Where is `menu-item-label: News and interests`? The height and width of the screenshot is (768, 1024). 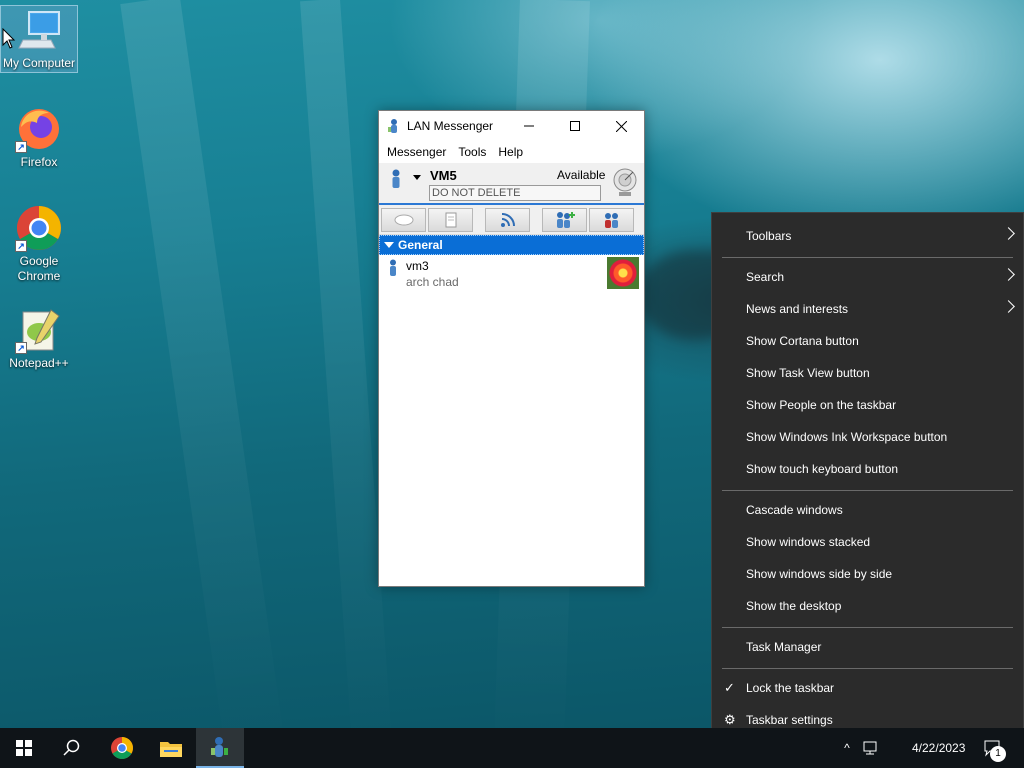
menu-item-label: News and interests is located at coordinates (797, 309).